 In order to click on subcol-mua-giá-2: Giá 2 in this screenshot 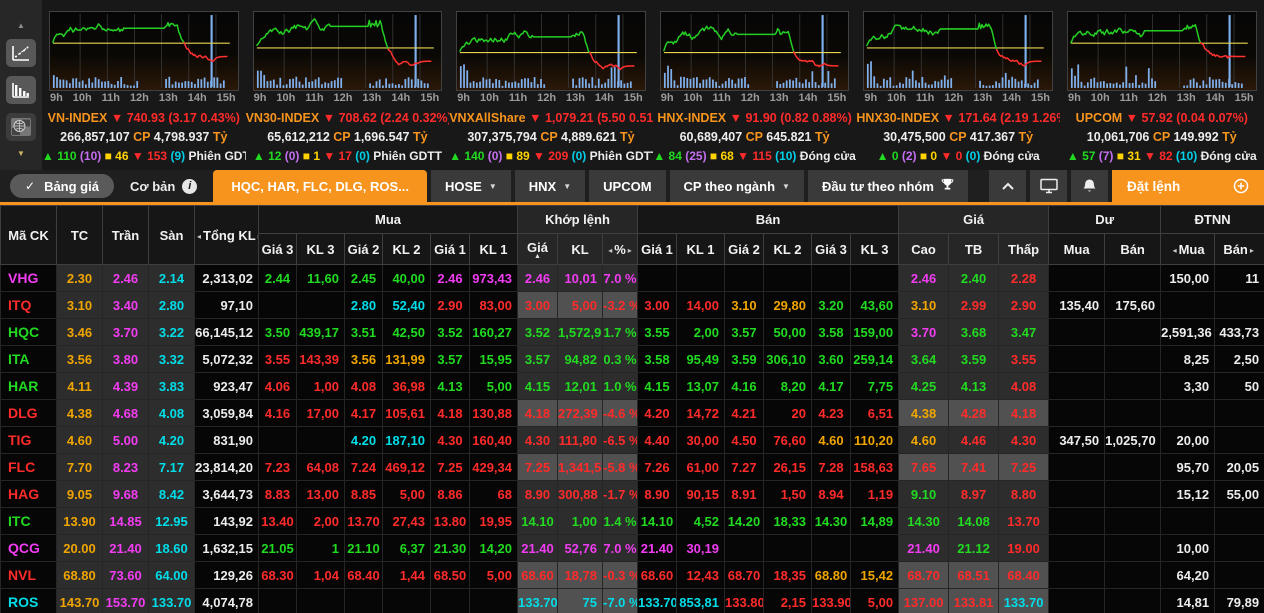, I will do `click(363, 249)`.